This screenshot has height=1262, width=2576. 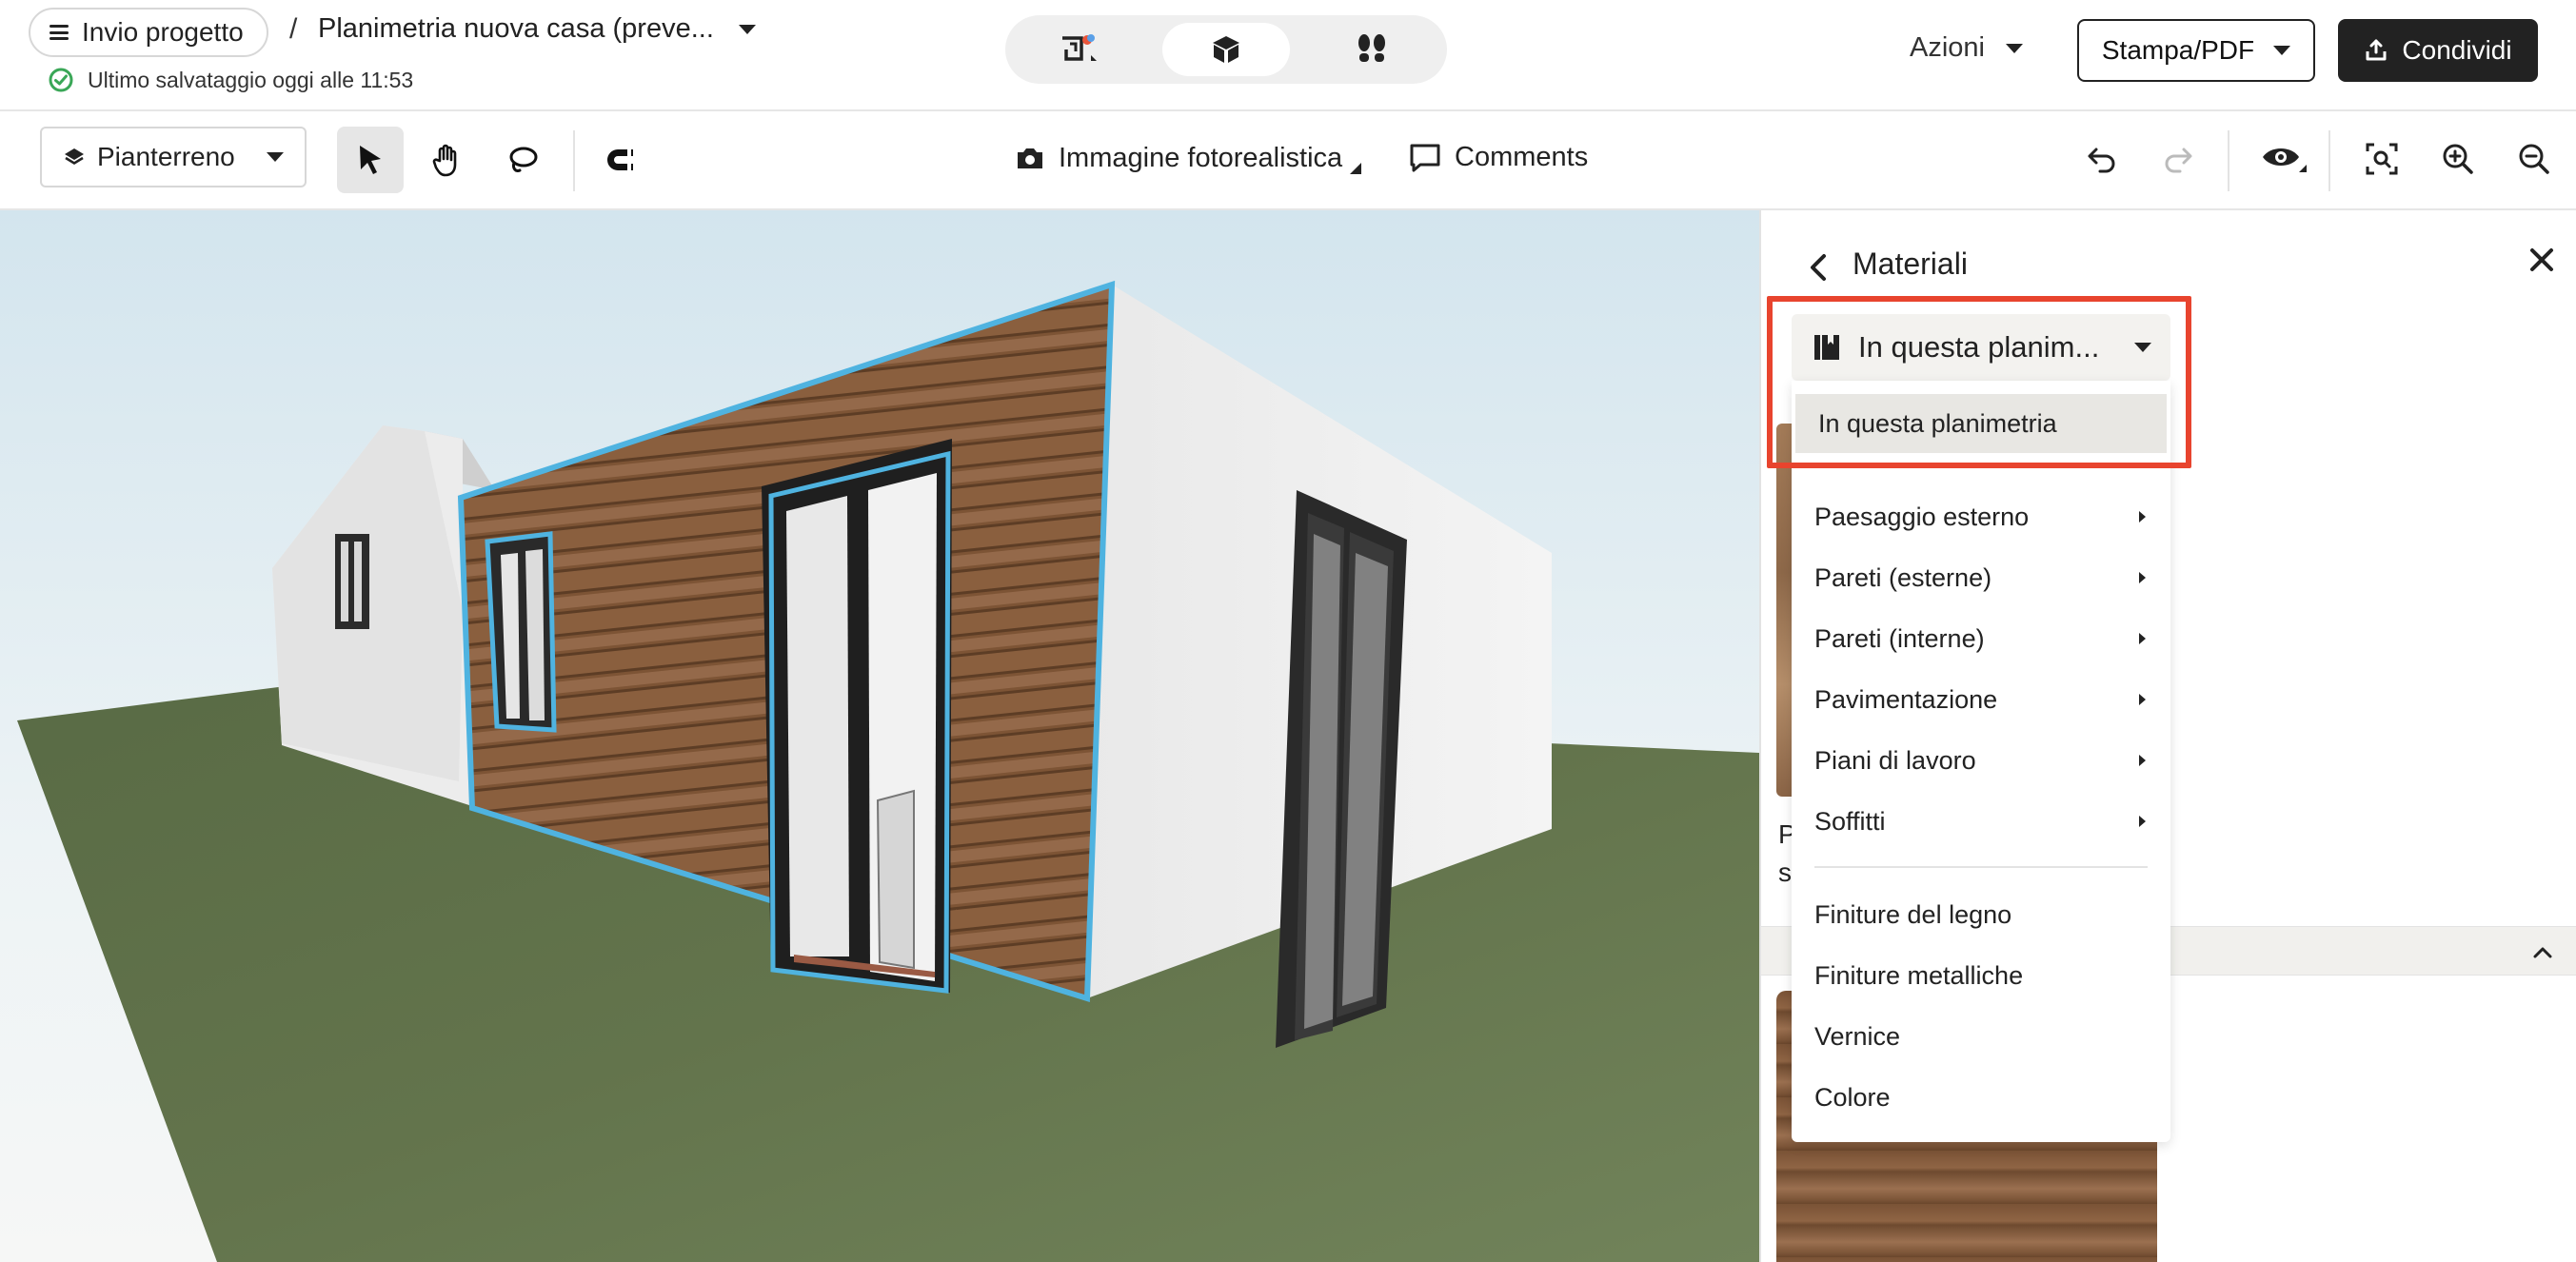 I want to click on photorealistic-label: Immagine fotorealistica, so click(x=1201, y=157).